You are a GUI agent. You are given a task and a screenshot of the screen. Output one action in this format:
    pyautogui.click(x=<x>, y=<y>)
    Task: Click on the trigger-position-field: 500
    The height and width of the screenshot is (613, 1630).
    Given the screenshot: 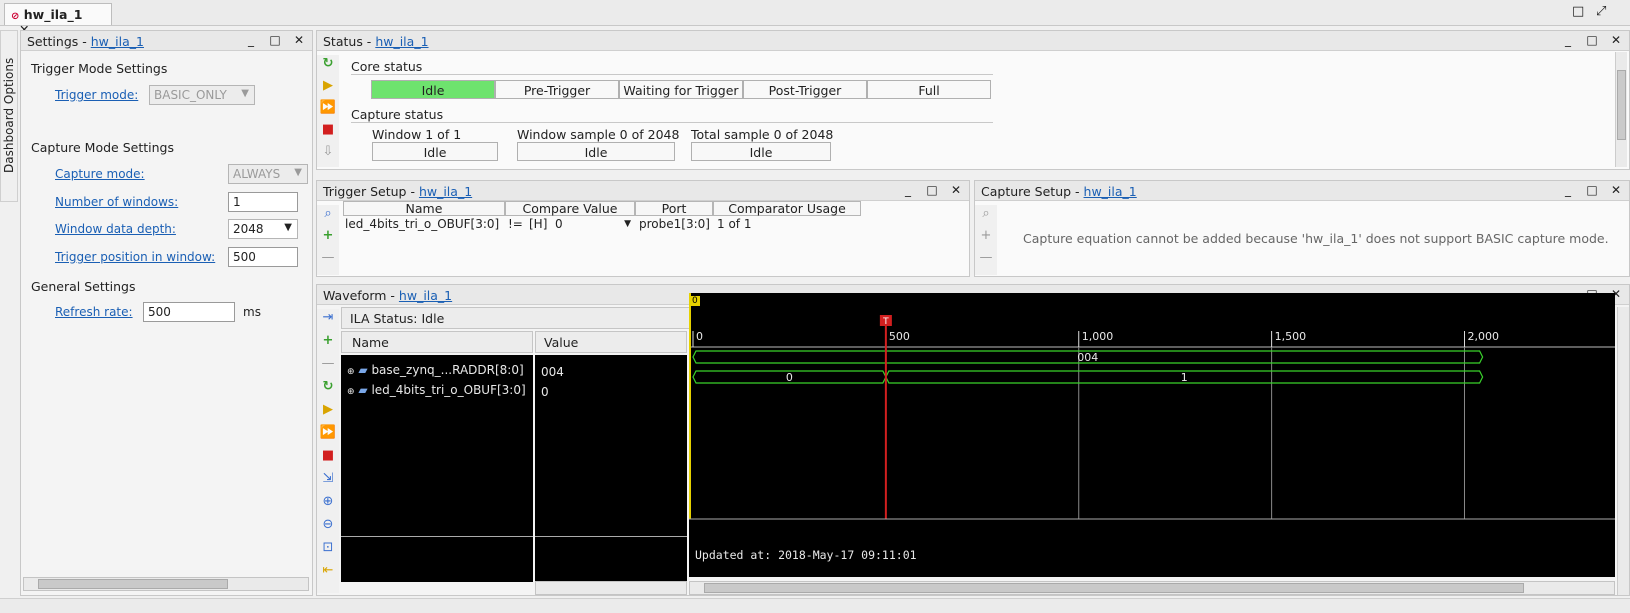 What is the action you would take?
    pyautogui.click(x=263, y=257)
    